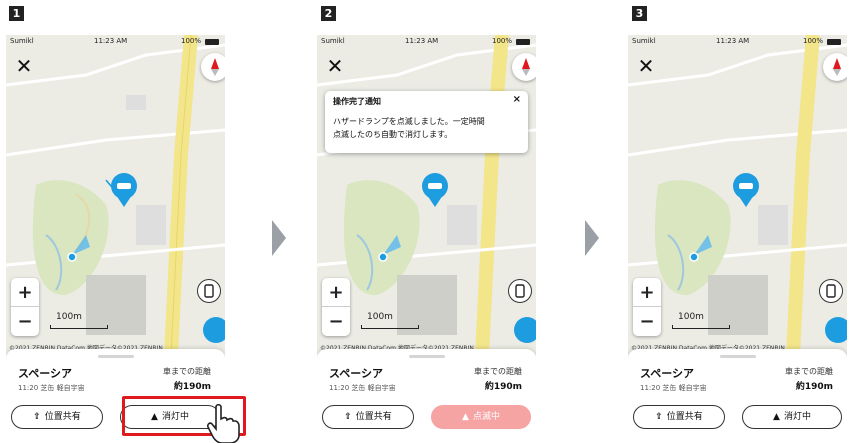 This screenshot has height=443, width=852. Describe the element at coordinates (426, 128) in the screenshot. I see `notice-body: ハザードランプを点滅しました。一定時間 点滅したのち自動で消灯します。` at that location.